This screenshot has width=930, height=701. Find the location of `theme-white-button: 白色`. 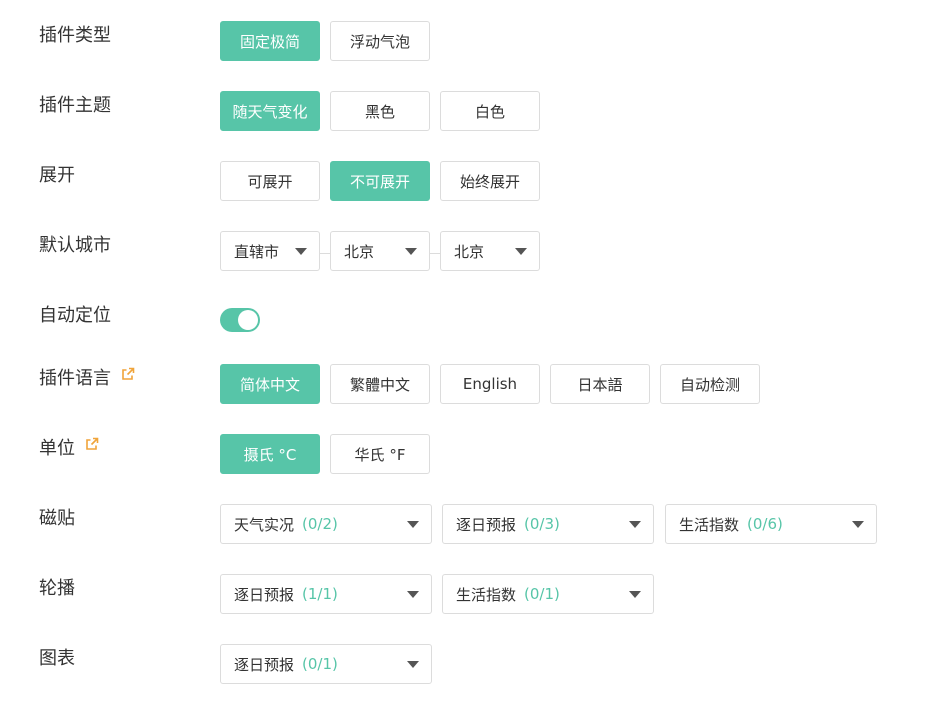

theme-white-button: 白色 is located at coordinates (490, 111).